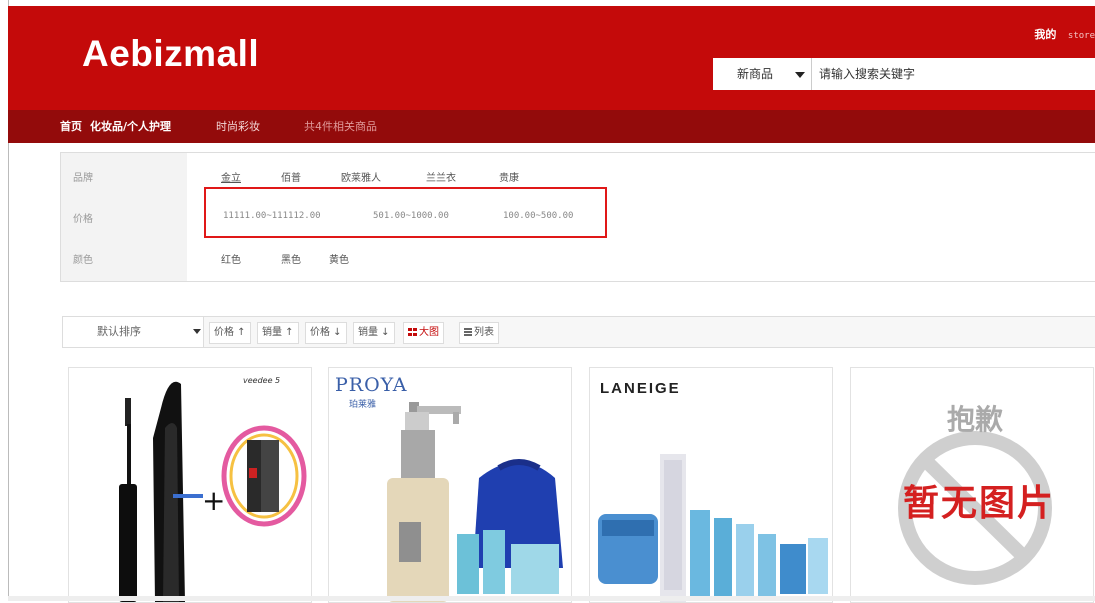  Describe the element at coordinates (979, 503) in the screenshot. I see `no-image-label: 暂无图片` at that location.